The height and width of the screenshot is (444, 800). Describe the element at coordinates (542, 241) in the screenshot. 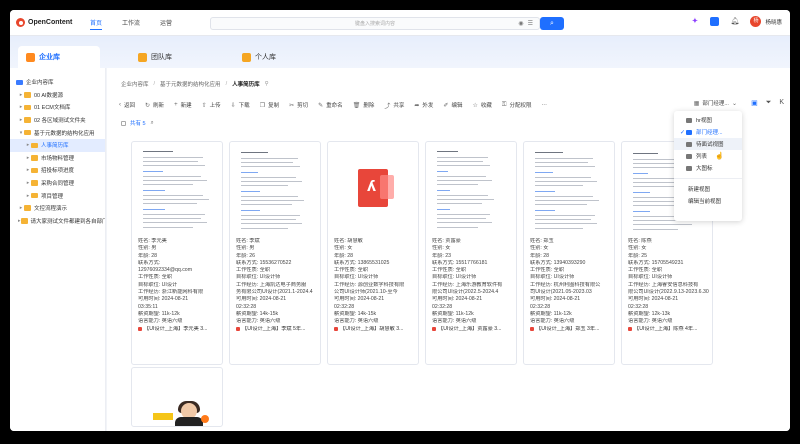

I see `card-field-name: 姓名: 郑玉` at that location.